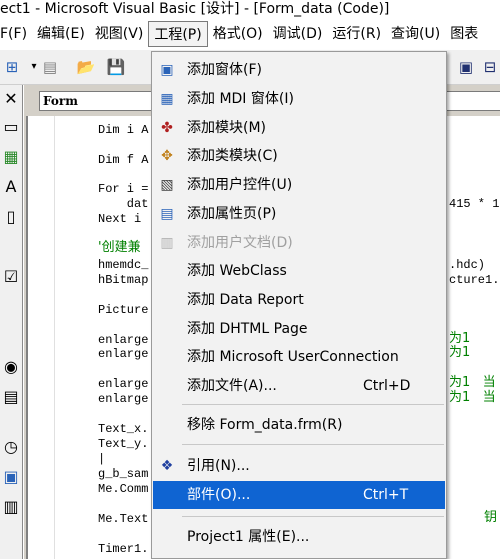  I want to click on text-cursor: |, so click(102, 459).